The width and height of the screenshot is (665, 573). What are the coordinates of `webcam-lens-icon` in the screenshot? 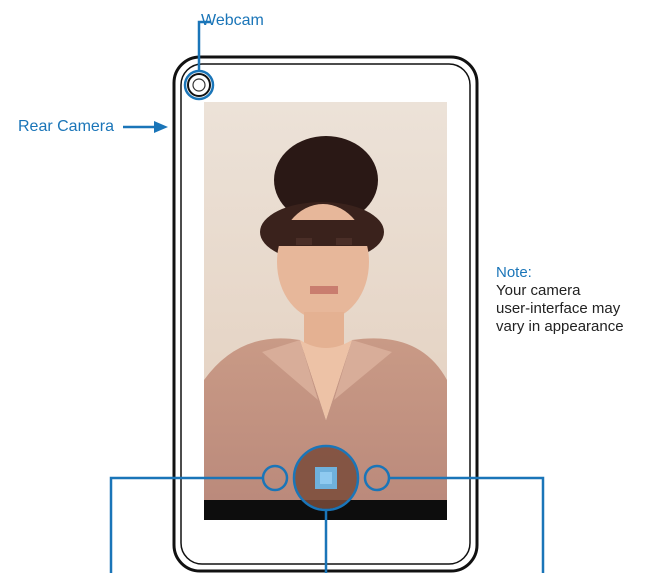 It's located at (199, 85).